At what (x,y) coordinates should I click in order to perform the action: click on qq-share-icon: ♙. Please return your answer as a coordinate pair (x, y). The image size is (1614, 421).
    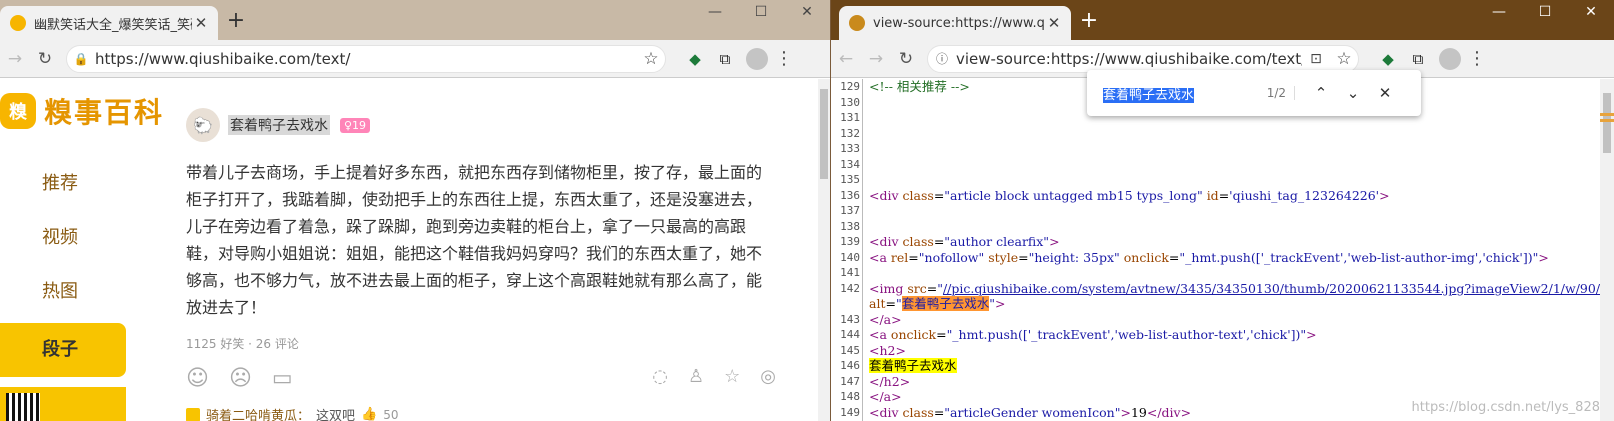
    Looking at the image, I should click on (696, 378).